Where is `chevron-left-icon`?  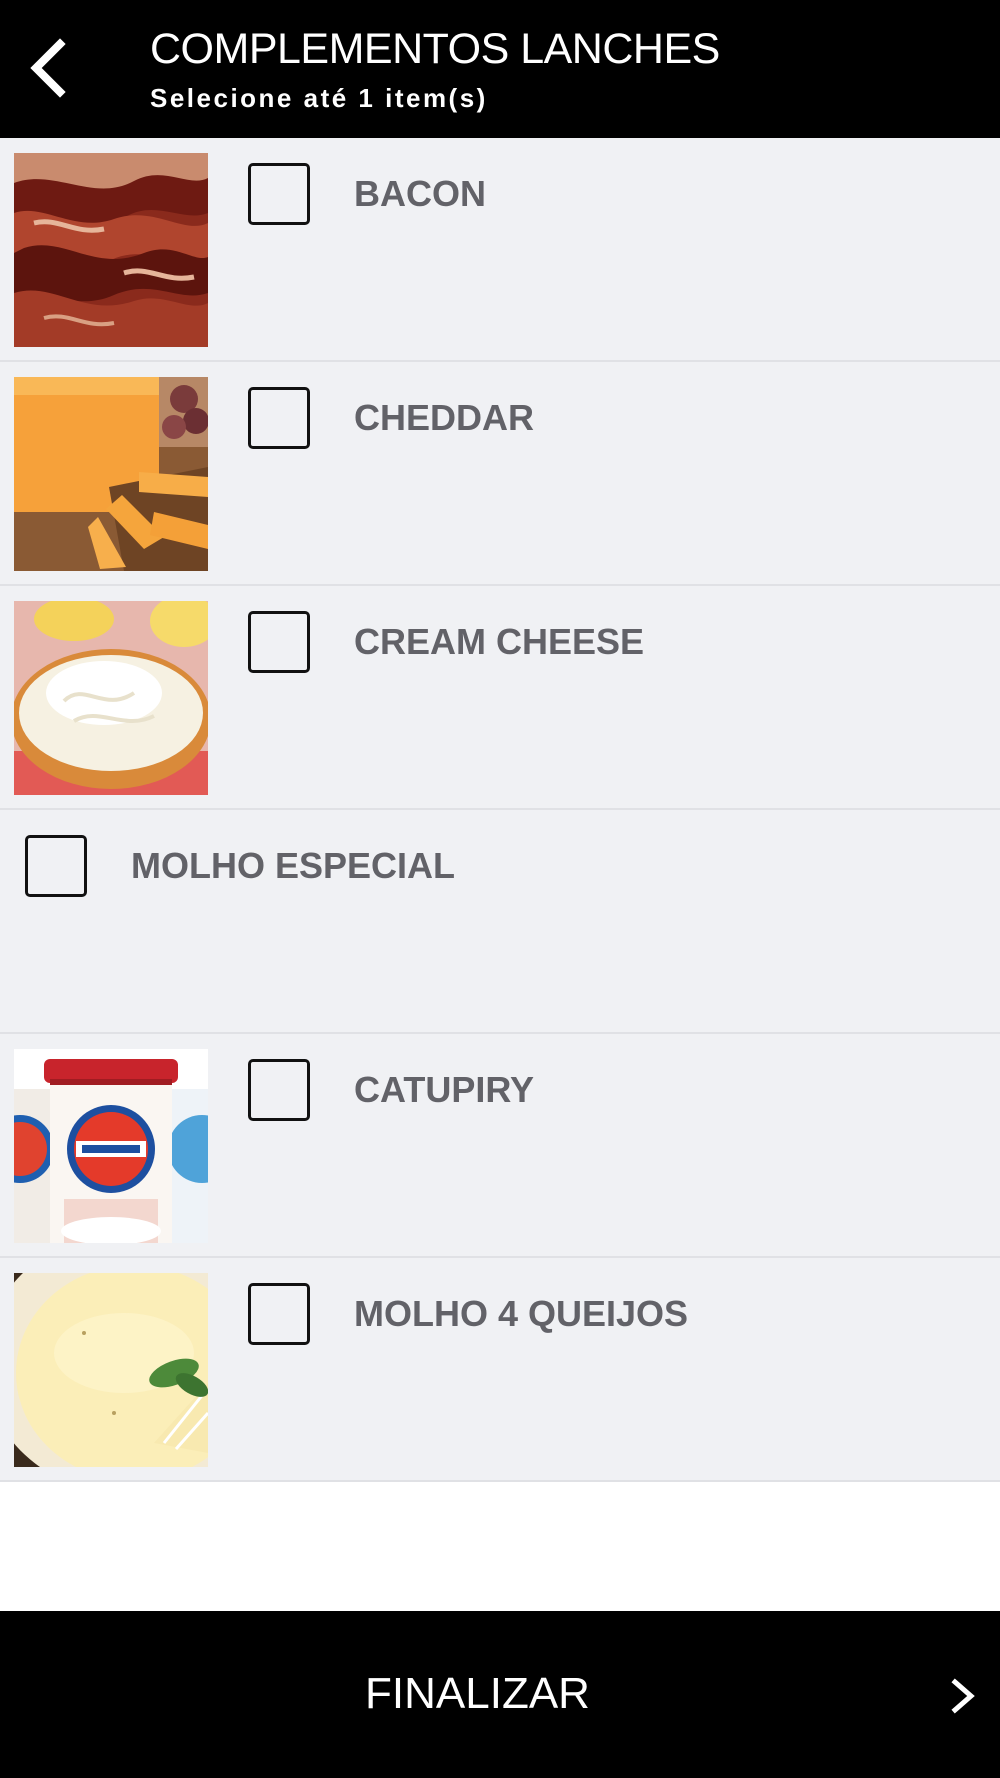
chevron-left-icon is located at coordinates (48, 68).